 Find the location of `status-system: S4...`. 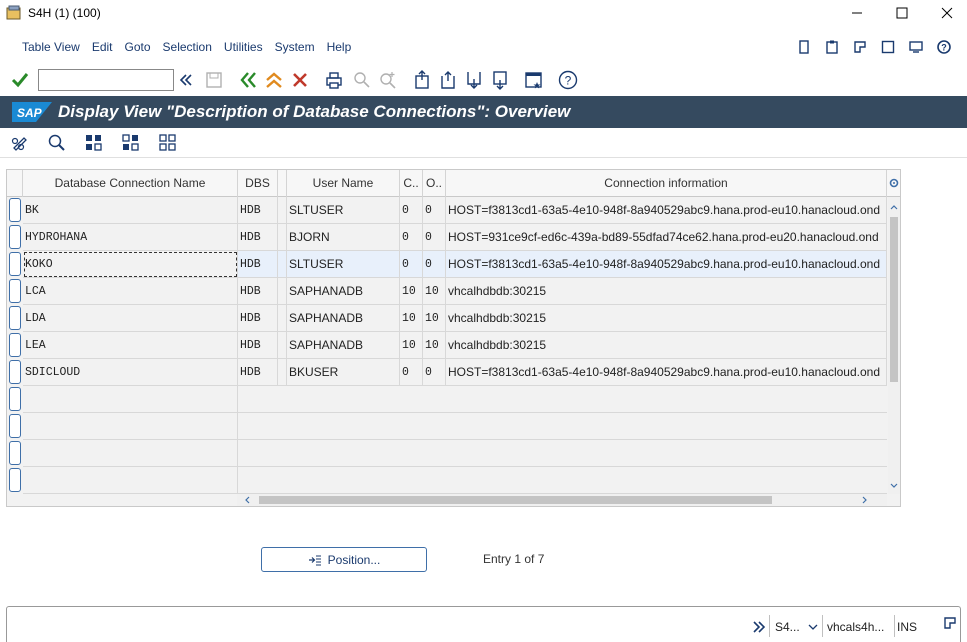

status-system: S4... is located at coordinates (787, 627).